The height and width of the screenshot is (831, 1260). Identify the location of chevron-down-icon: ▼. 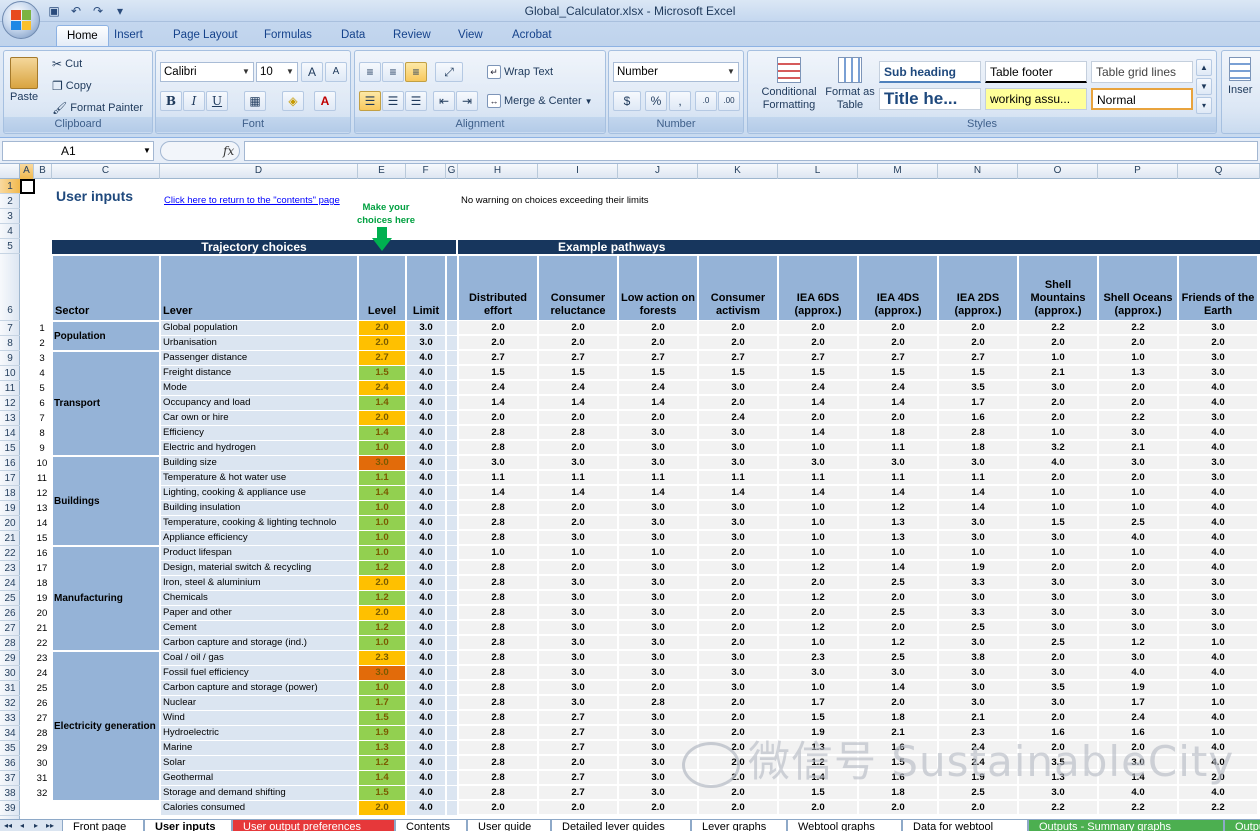
(147, 150).